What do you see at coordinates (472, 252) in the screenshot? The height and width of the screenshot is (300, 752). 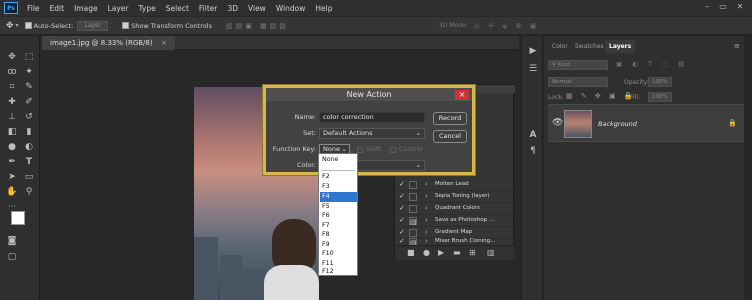 I see `new-action-icon: ⊞` at bounding box center [472, 252].